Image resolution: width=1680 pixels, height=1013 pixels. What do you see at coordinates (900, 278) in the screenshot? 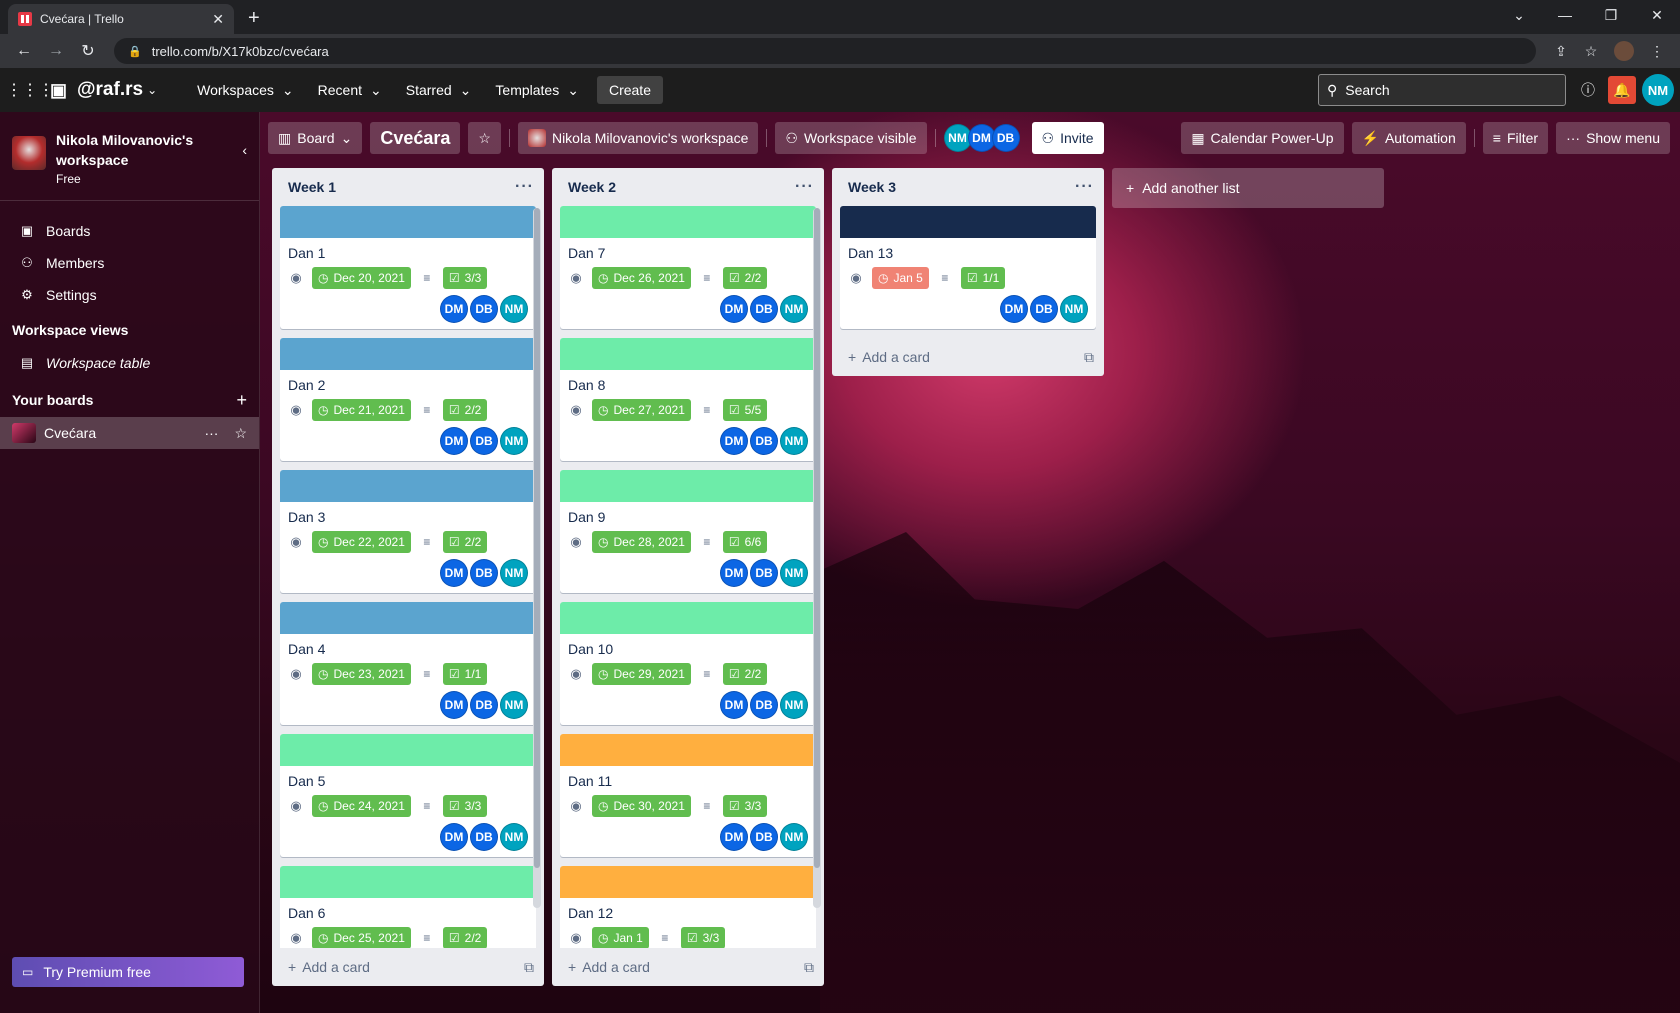
I see `due-date-badge: ◷ Jan 5` at bounding box center [900, 278].